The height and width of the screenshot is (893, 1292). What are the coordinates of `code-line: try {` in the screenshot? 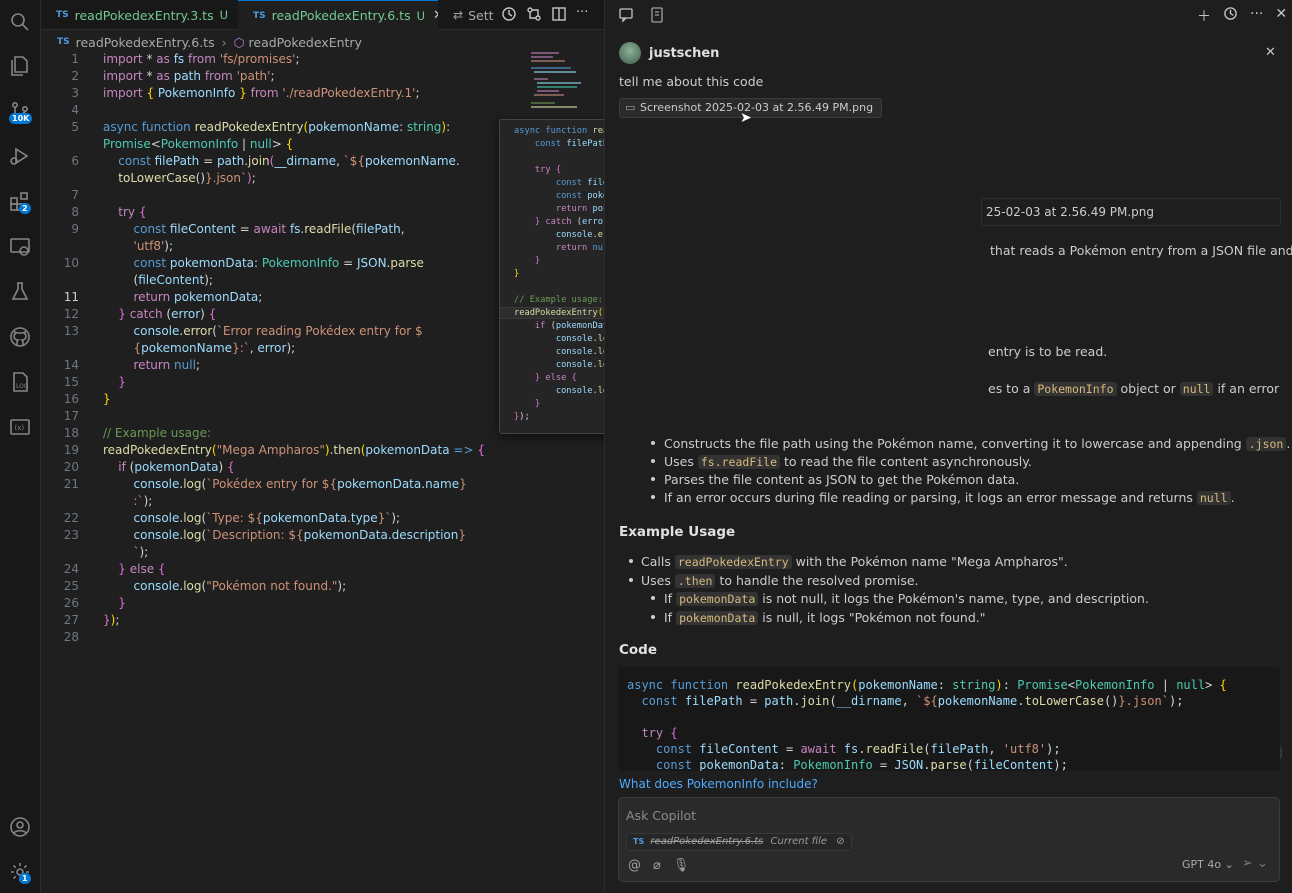 It's located at (659, 733).